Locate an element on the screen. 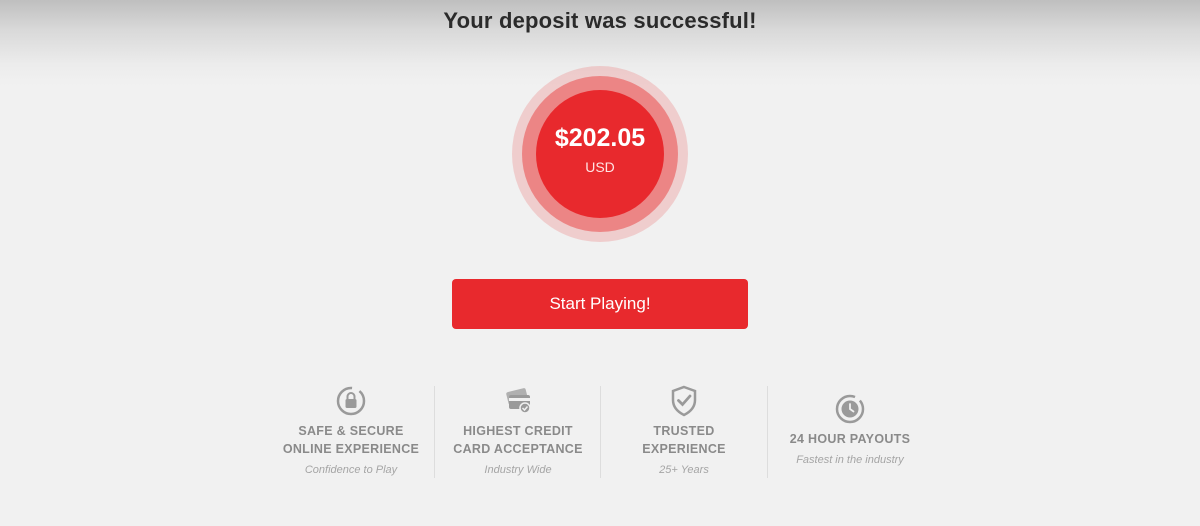 This screenshot has height=526, width=1200. credit-card-icon is located at coordinates (518, 401).